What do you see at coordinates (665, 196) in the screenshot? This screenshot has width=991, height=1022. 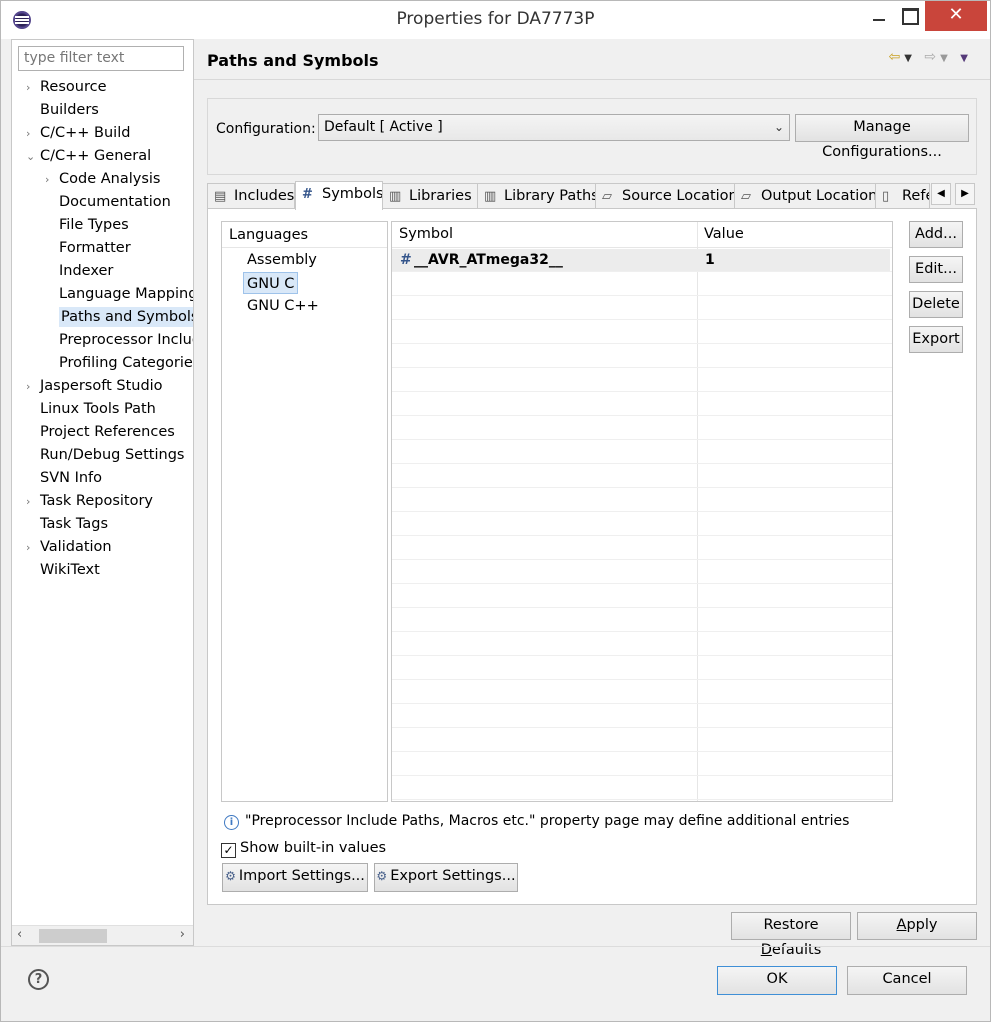 I see `tab-source-location: ▱ Source Location` at bounding box center [665, 196].